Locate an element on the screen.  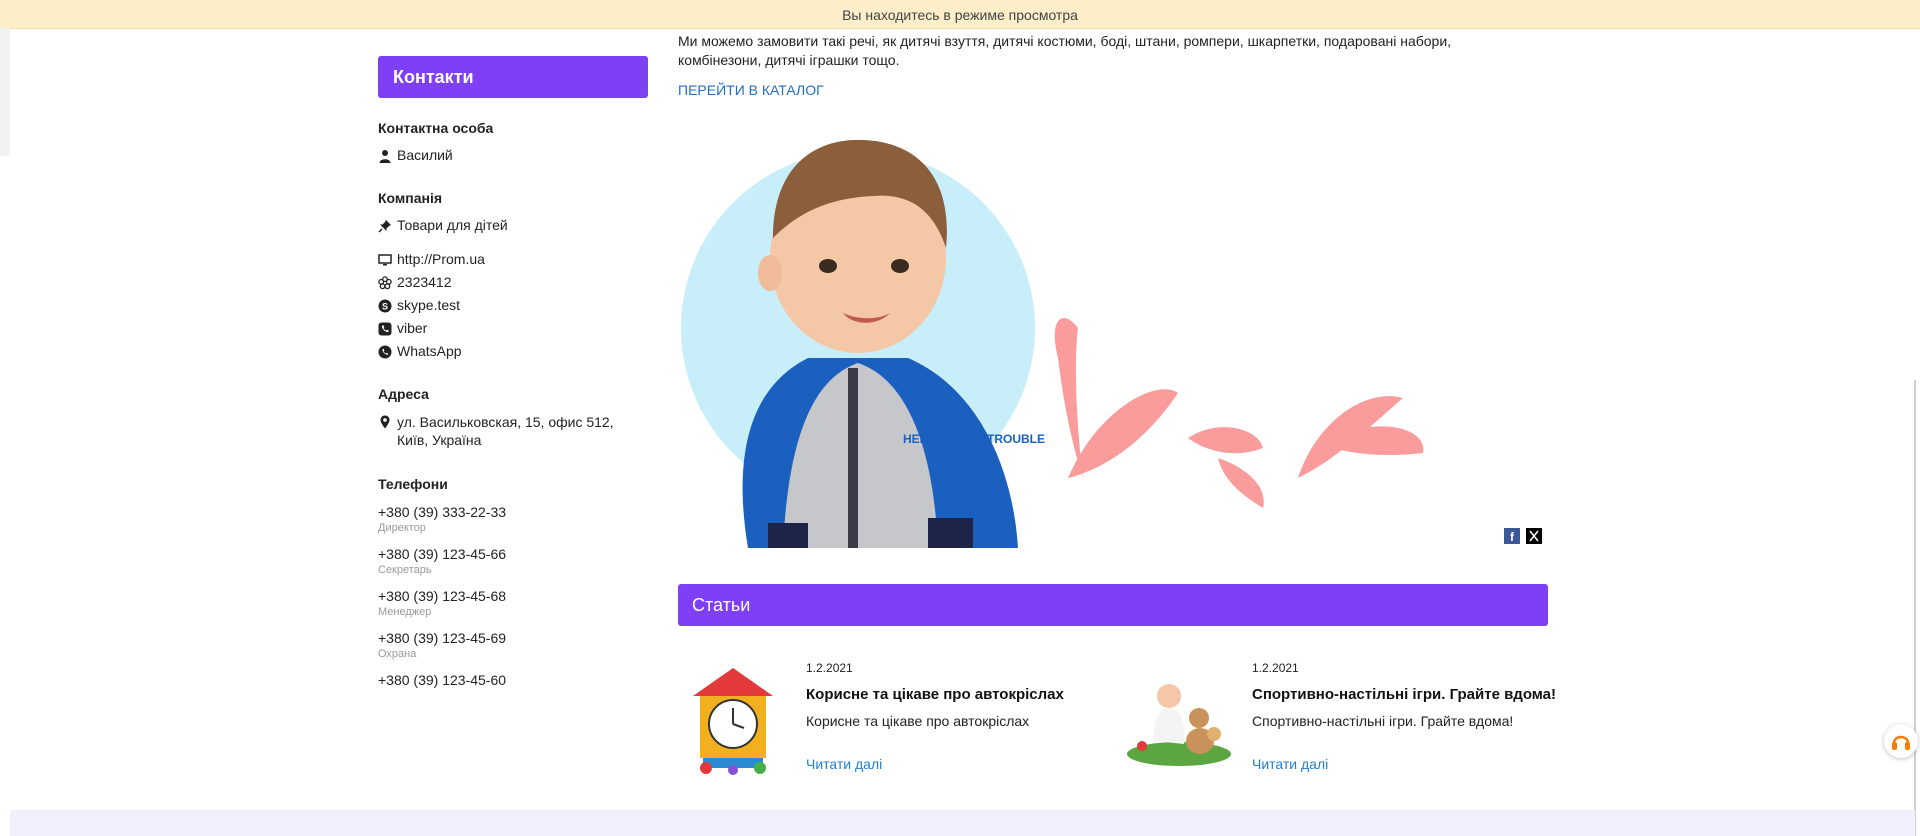
website-link: http://Prom.ua is located at coordinates (441, 259).